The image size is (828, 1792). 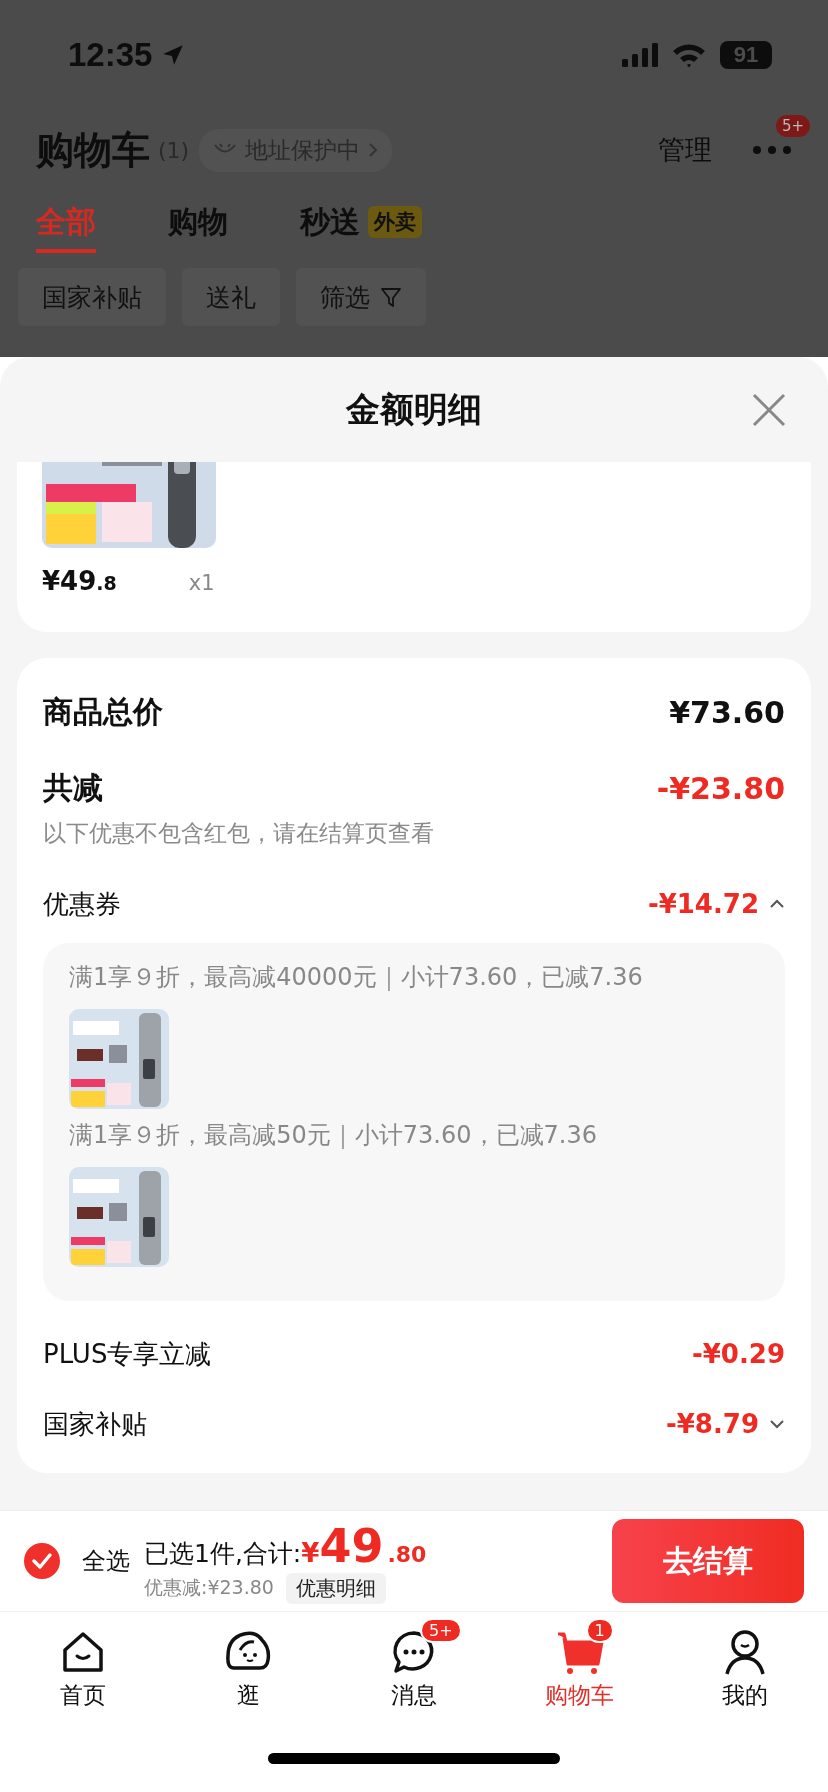 I want to click on discount-label: PLUS专享立减, so click(x=127, y=1354).